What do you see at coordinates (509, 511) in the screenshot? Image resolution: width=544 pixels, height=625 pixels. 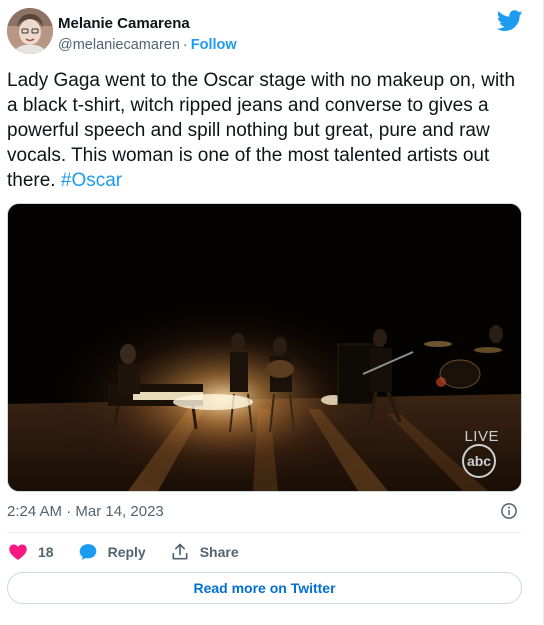 I see `info-icon` at bounding box center [509, 511].